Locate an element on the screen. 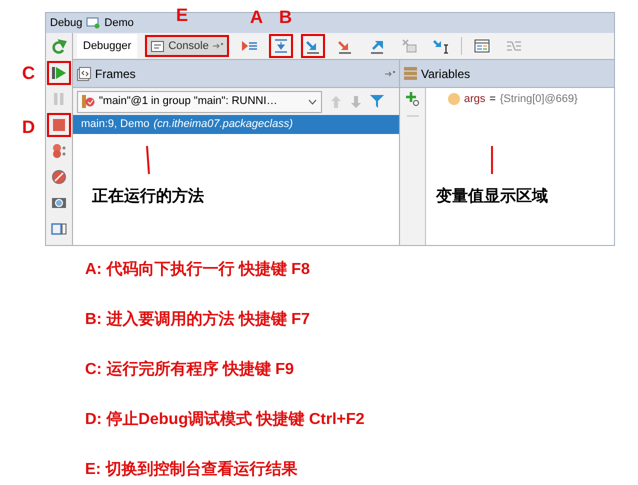 Image resolution: width=638 pixels, height=485 pixels. window-title: Debug is located at coordinates (66, 23).